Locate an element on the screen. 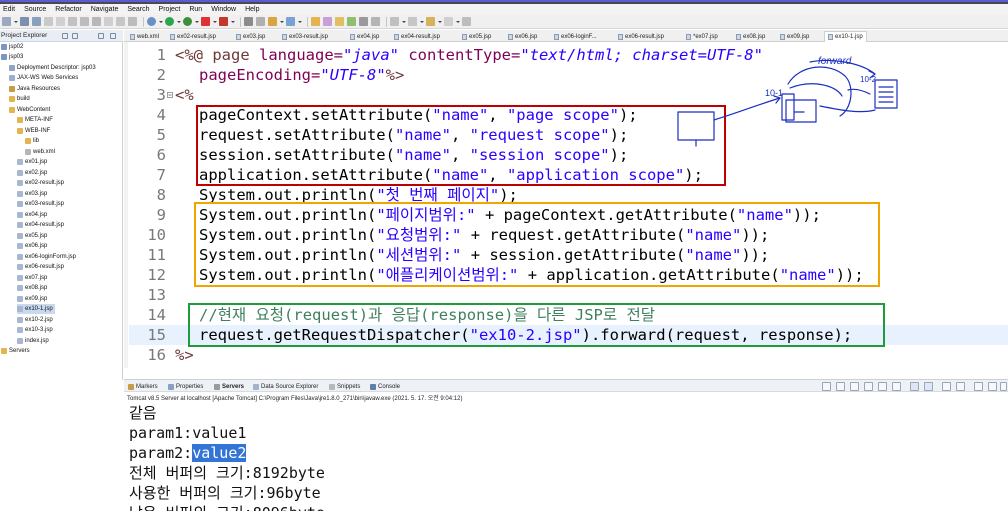 The image size is (1008, 511). editor-tab: ex04.jsp is located at coordinates (364, 36).